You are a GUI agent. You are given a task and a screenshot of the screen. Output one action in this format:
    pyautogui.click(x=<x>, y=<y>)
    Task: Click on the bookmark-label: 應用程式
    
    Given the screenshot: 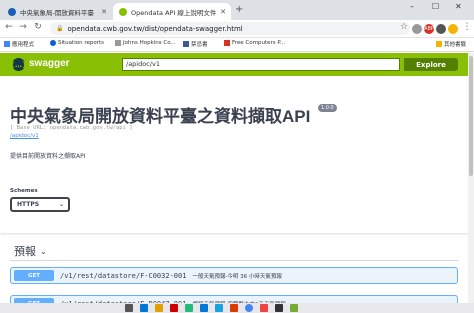 What is the action you would take?
    pyautogui.click(x=23, y=45)
    